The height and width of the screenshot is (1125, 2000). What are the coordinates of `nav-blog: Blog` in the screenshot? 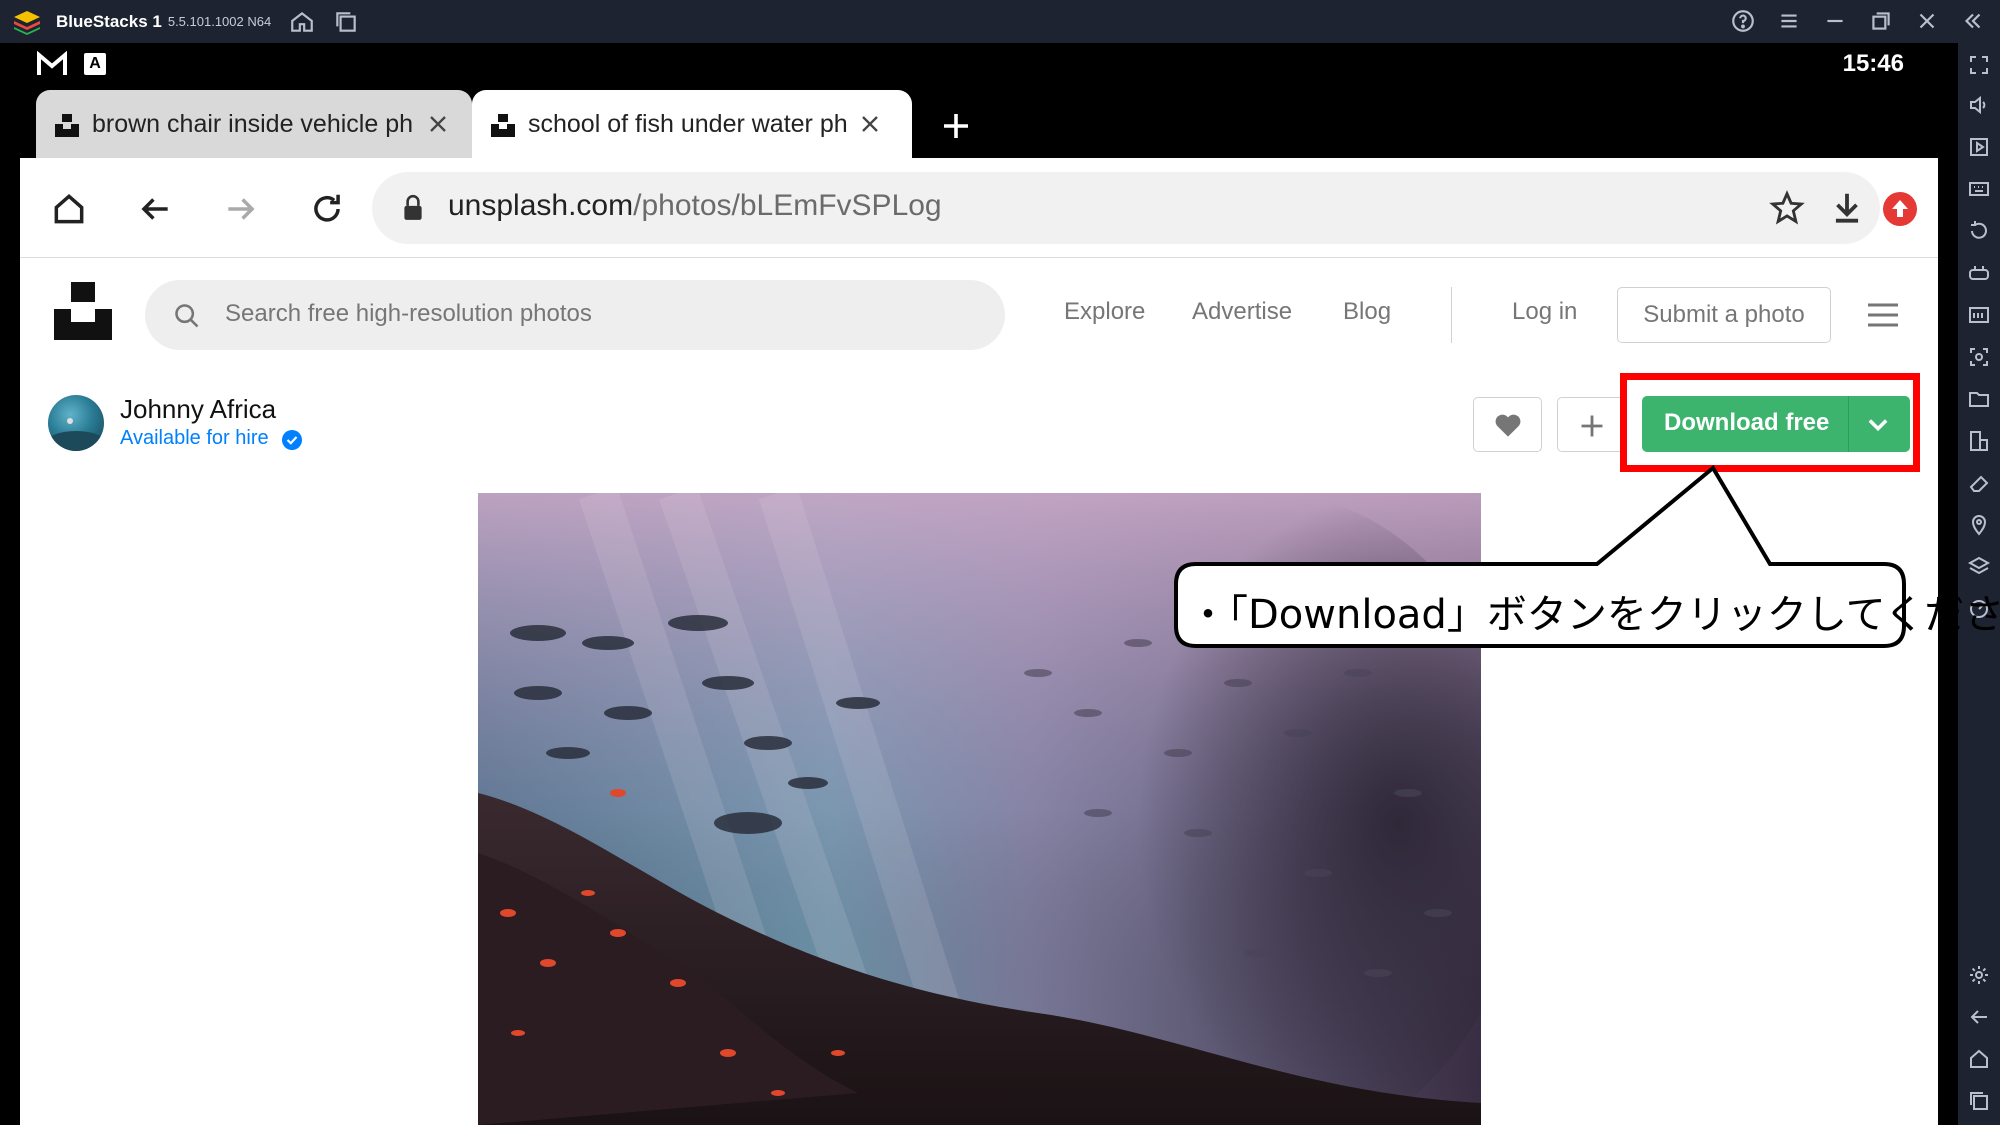 It's located at (1367, 312).